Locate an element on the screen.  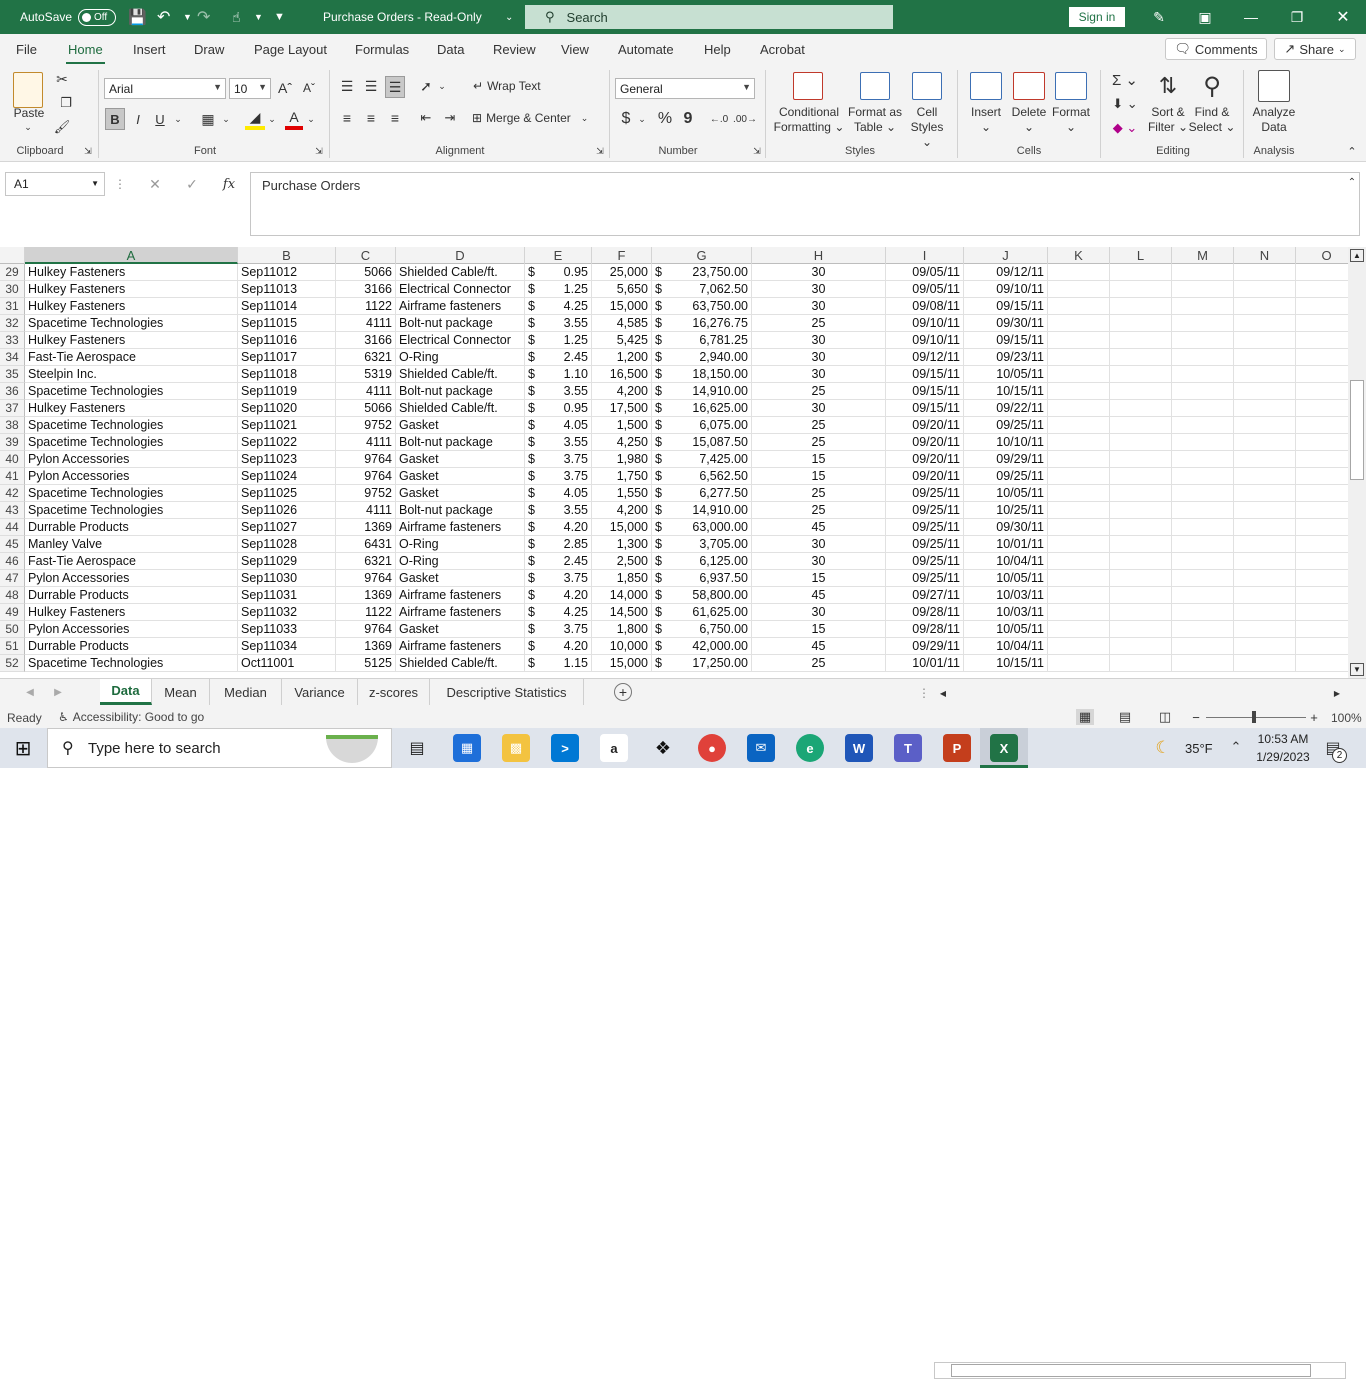
analyze-data-button: Analyze Data is located at coordinates (1274, 120).